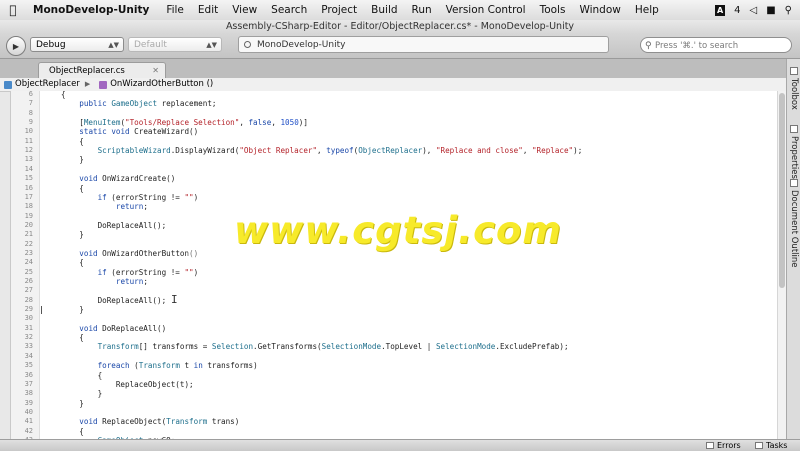  What do you see at coordinates (177, 366) in the screenshot?
I see `code-text: foreach (Transform t in transforms)` at bounding box center [177, 366].